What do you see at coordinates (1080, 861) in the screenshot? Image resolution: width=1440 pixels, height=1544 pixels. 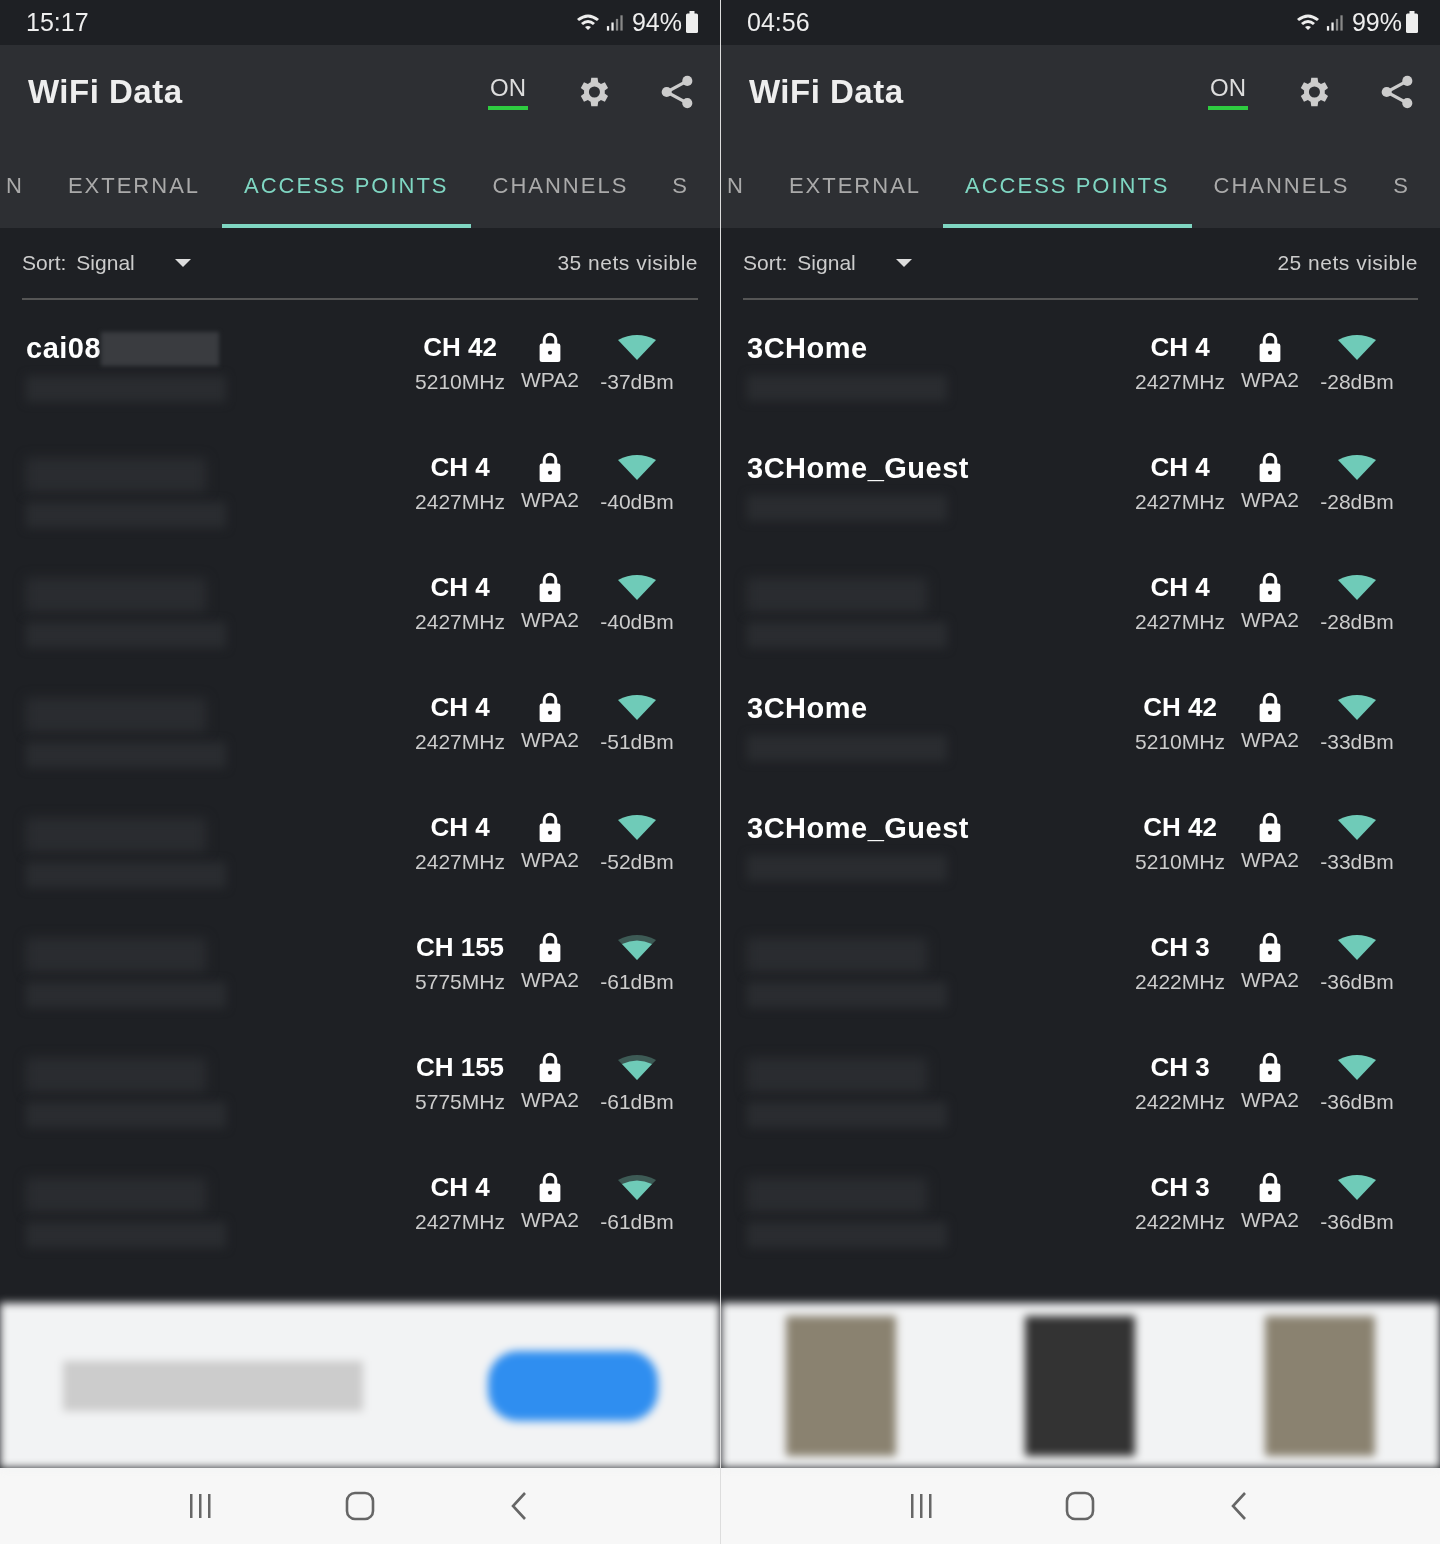 I see `network-row: 3CHome_Guest CH 42 5210MHz WPA2 -33dBm` at bounding box center [1080, 861].